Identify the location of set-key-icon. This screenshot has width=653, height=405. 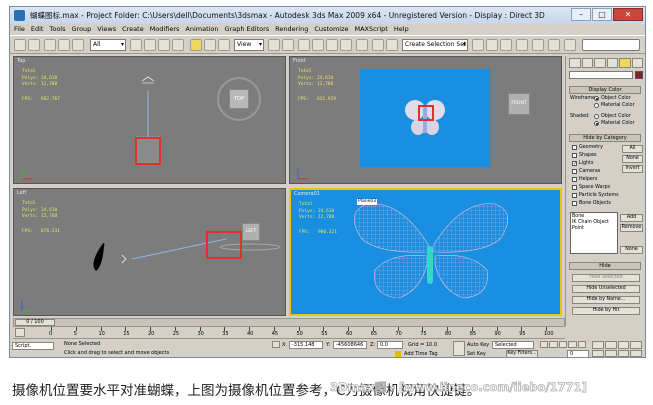
(459, 348).